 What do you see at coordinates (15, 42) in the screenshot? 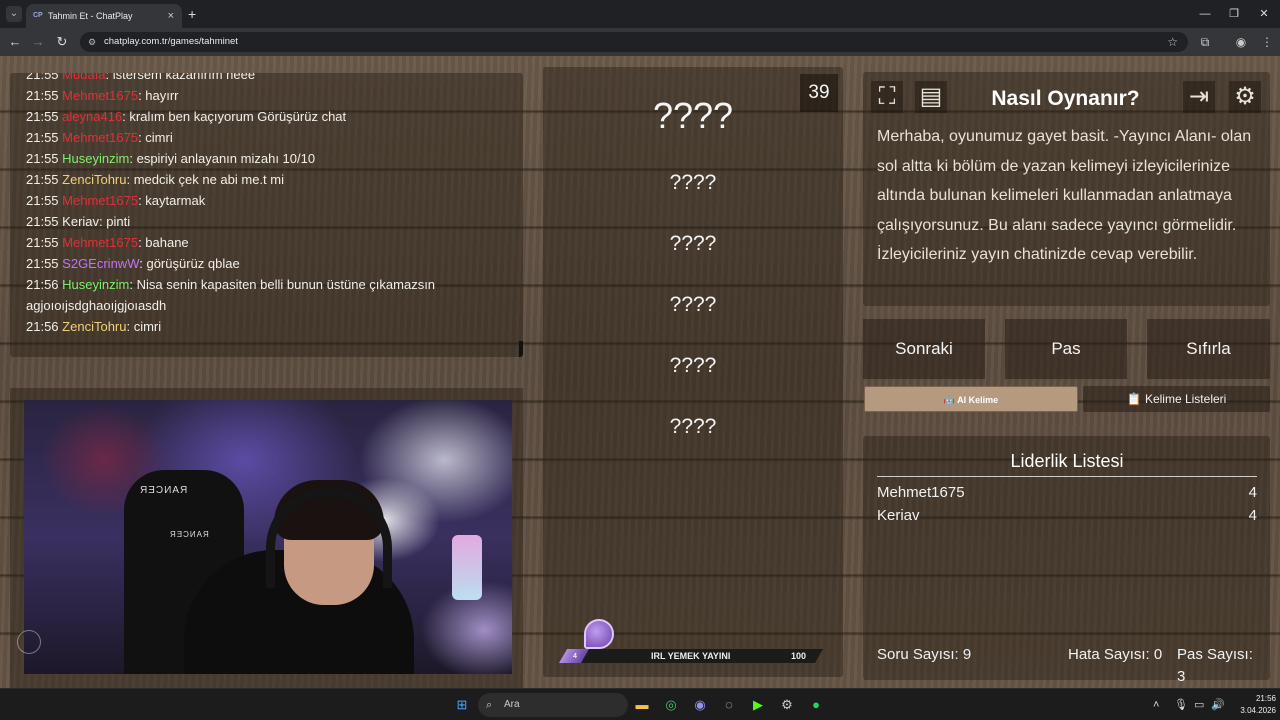
I see `back-icon: ←` at bounding box center [15, 42].